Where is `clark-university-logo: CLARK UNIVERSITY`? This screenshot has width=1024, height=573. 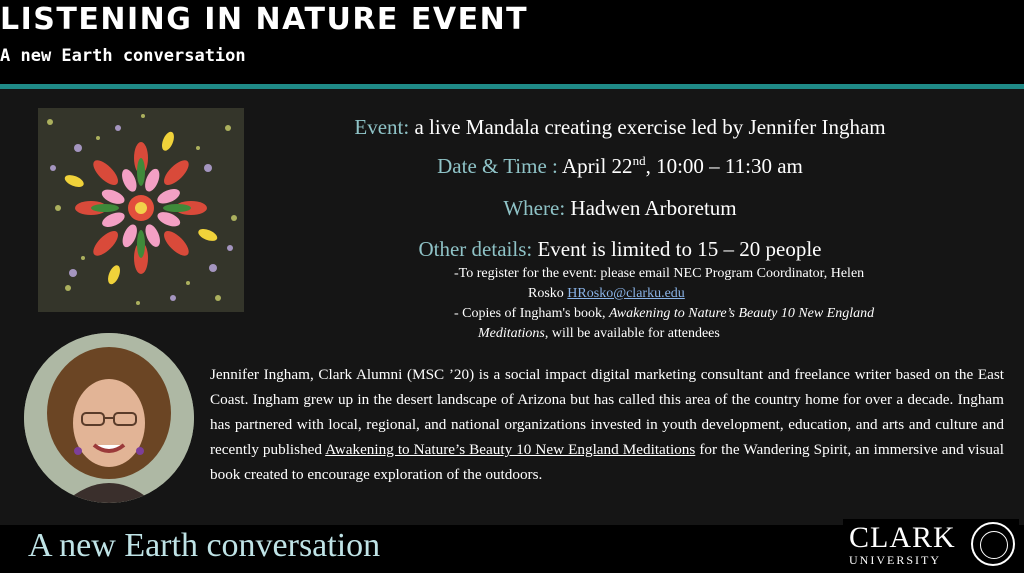
clark-university-logo: CLARK UNIVERSITY is located at coordinates (931, 545).